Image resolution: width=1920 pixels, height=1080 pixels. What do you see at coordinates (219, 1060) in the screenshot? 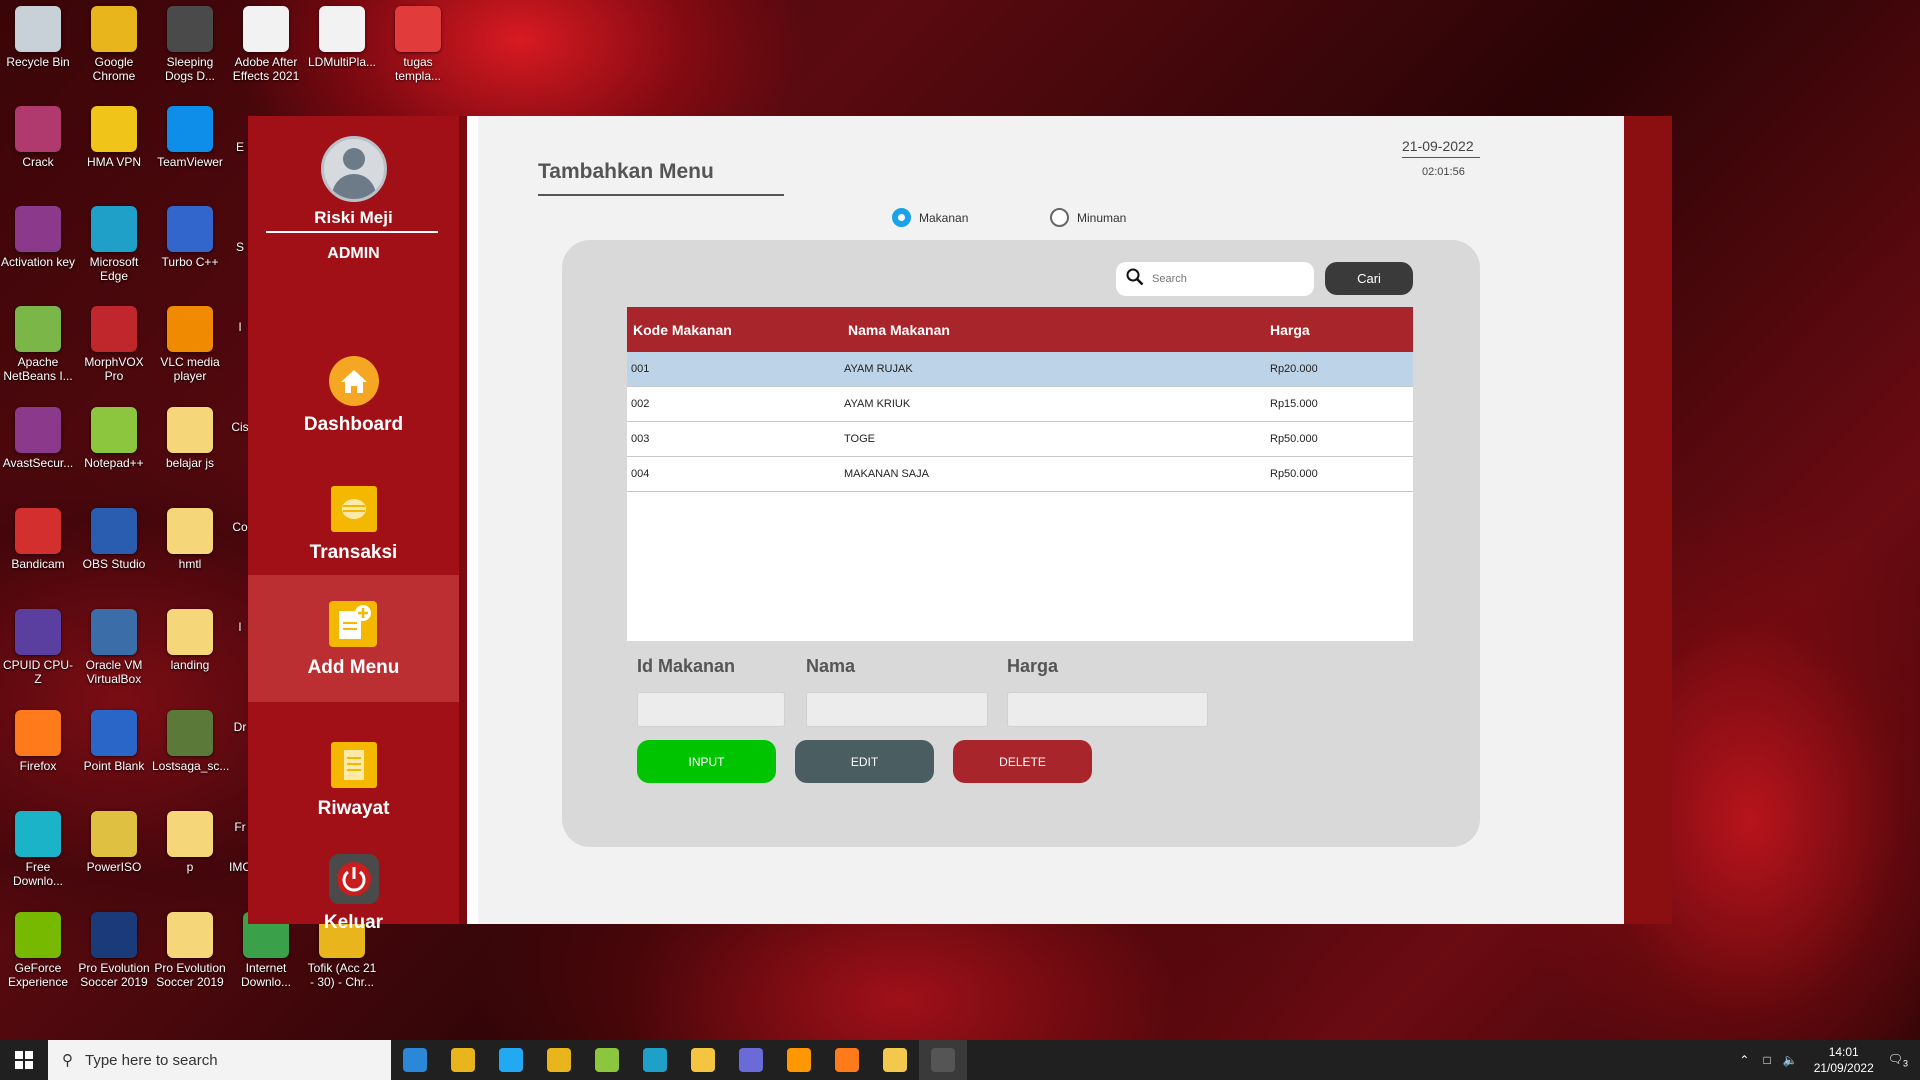
I see `taskbar-search: ⚲ Type here to search` at bounding box center [219, 1060].